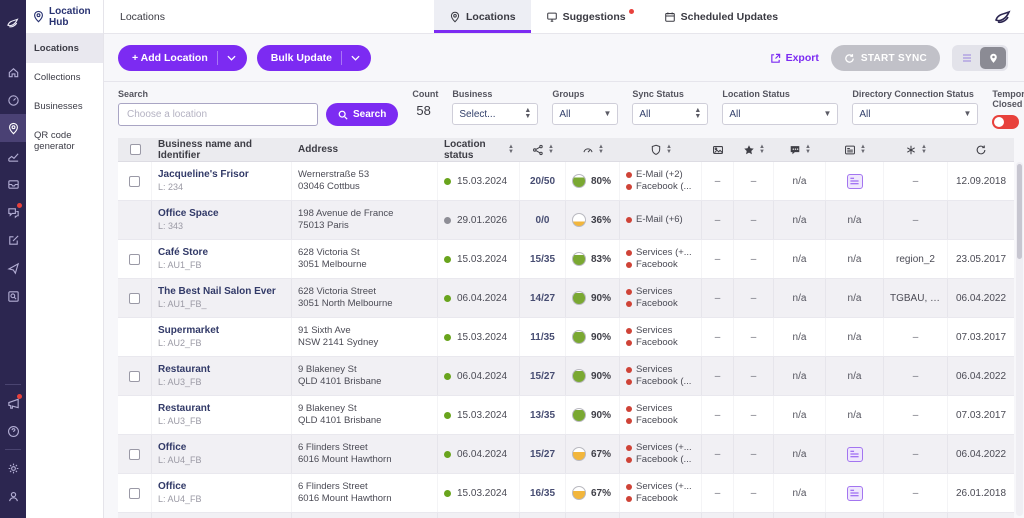 This screenshot has height=518, width=1024. What do you see at coordinates (13, 212) in the screenshot?
I see `rail-chat-button` at bounding box center [13, 212].